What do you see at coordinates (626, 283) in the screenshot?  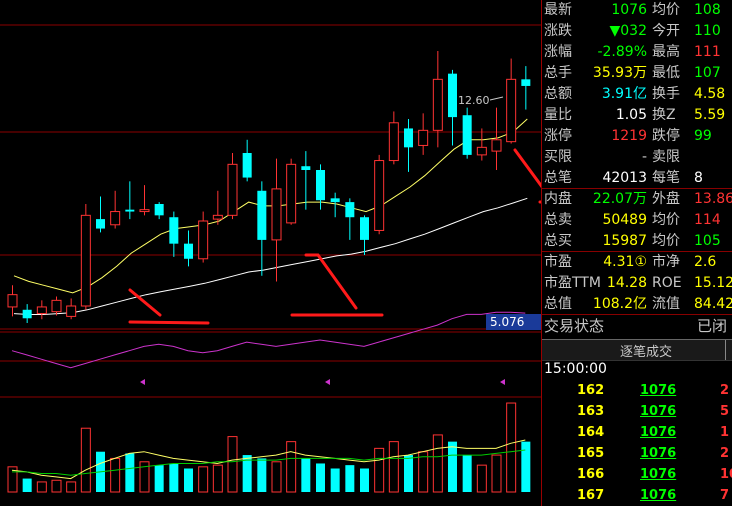 I see `quote-value: 14.28` at bounding box center [626, 283].